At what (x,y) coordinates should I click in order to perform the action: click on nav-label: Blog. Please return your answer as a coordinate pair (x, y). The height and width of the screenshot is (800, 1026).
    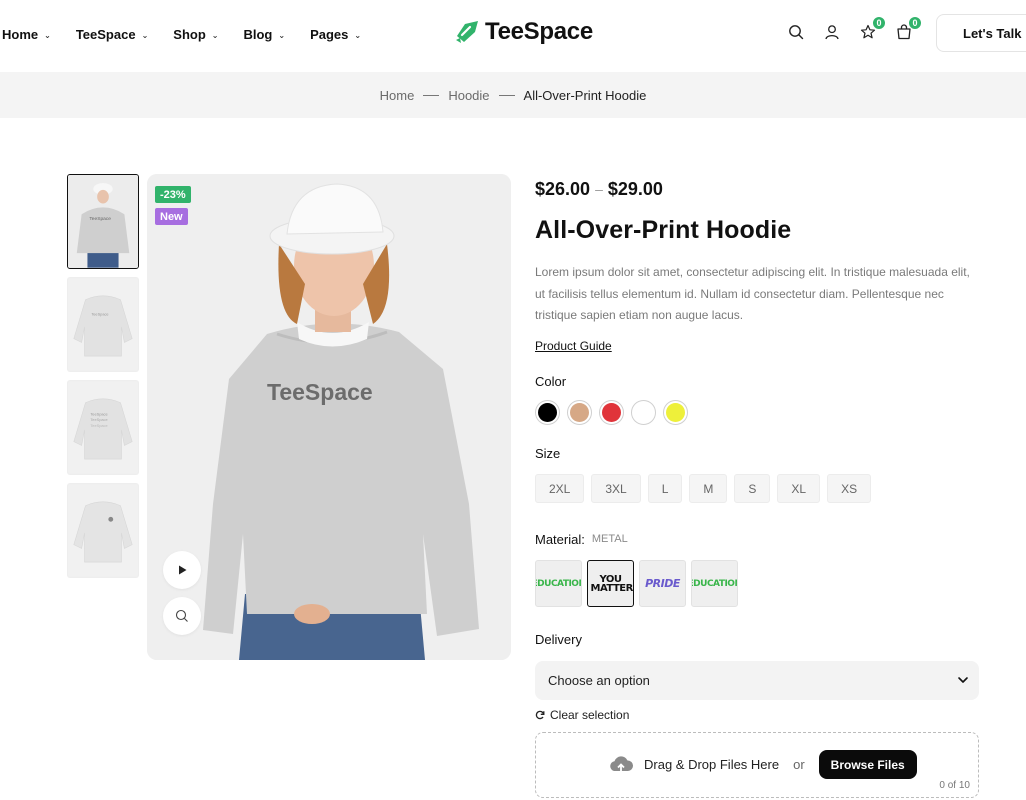
    Looking at the image, I should click on (258, 34).